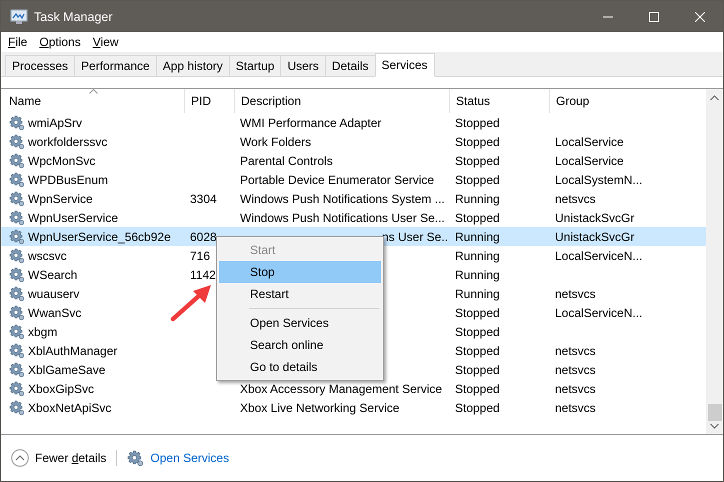  Describe the element at coordinates (96, 388) in the screenshot. I see `service-name: XboxGipSvc` at that location.